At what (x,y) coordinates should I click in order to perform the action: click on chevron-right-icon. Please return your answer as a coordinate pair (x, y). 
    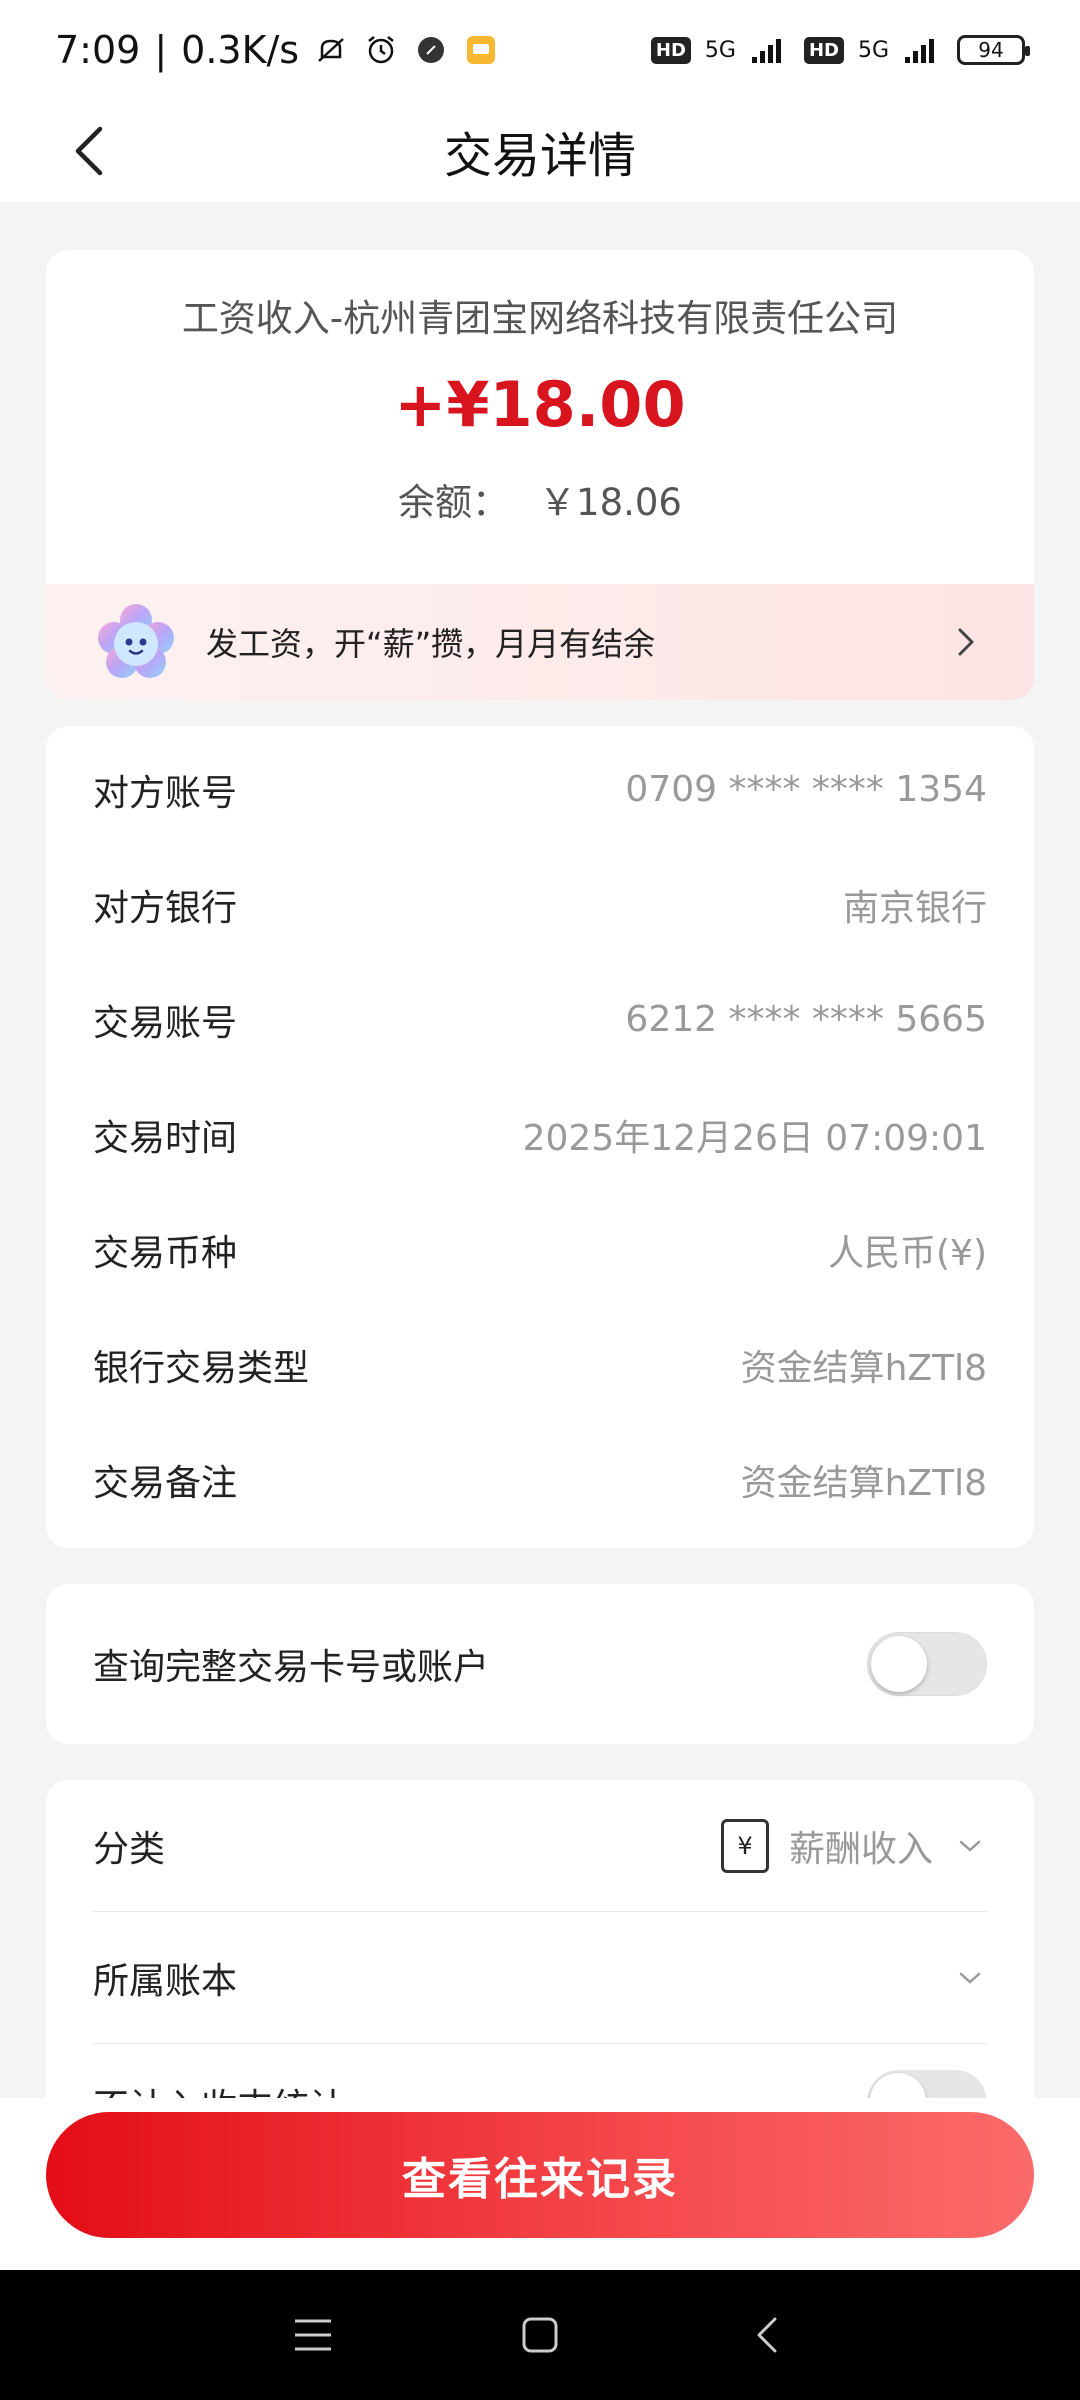
    Looking at the image, I should click on (966, 642).